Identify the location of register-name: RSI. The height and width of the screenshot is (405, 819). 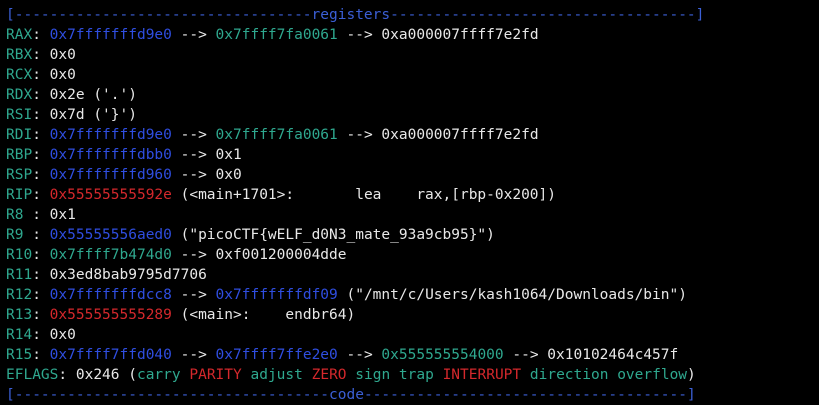
(19, 115).